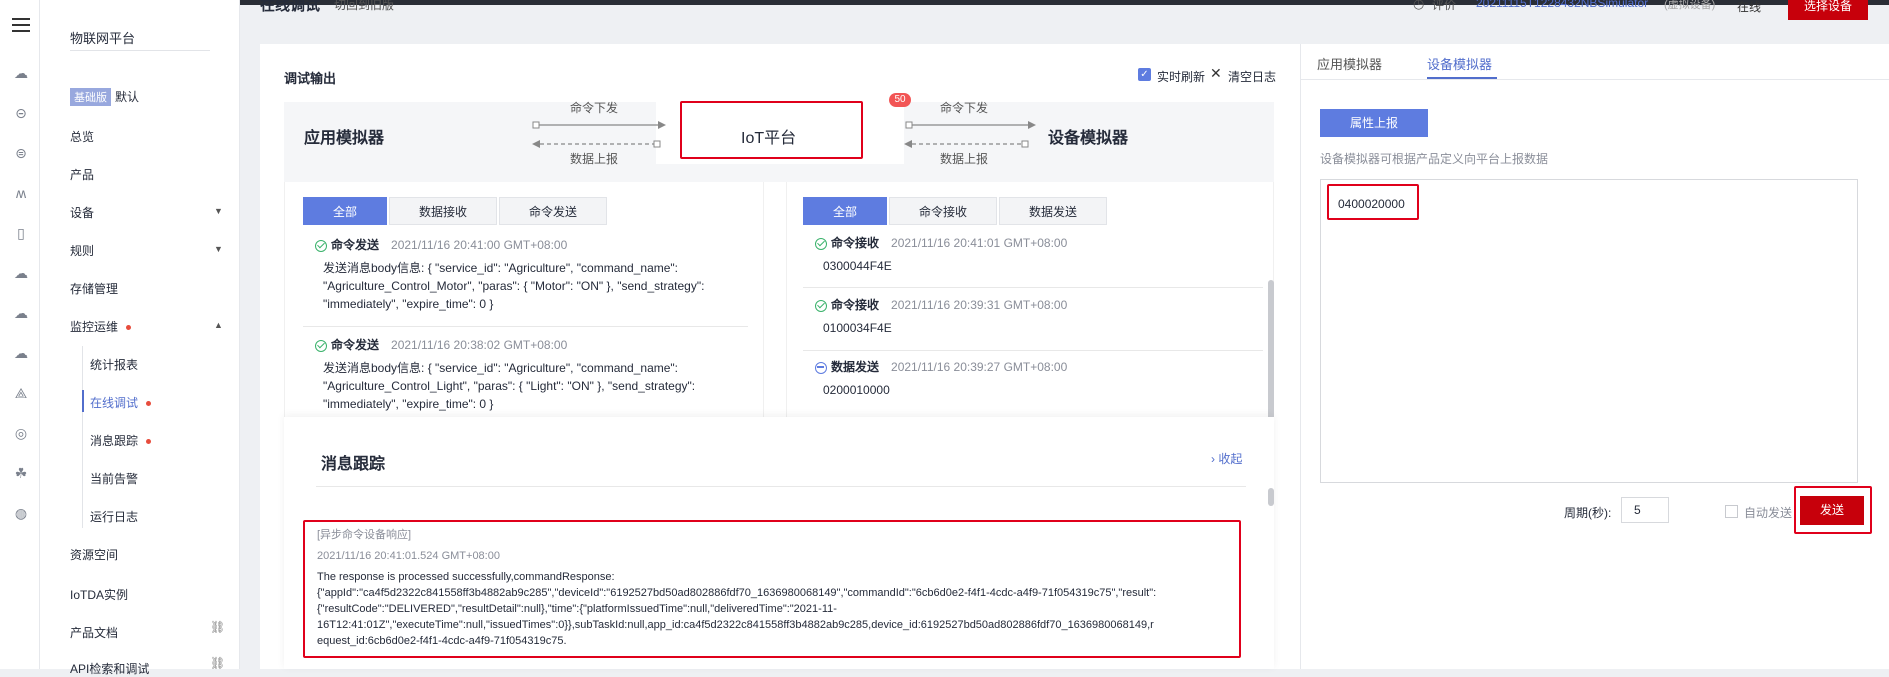  I want to click on sidebar-item-label: 消息跟踪, so click(114, 441).